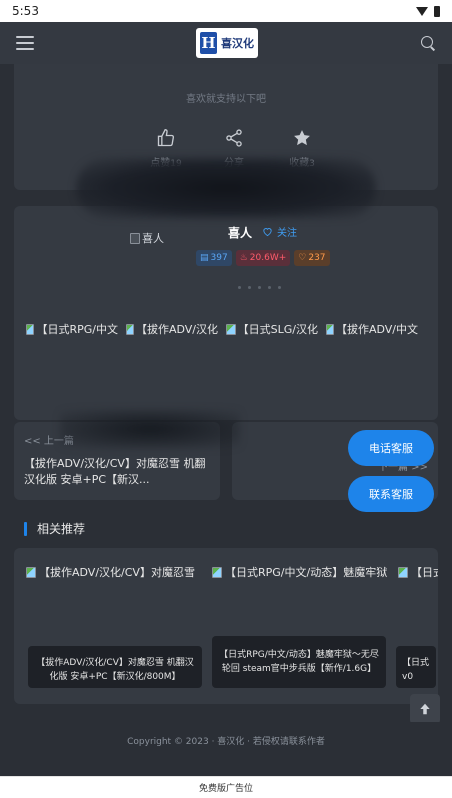  What do you see at coordinates (237, 43) in the screenshot?
I see `logo-text: 喜汉化` at bounding box center [237, 43].